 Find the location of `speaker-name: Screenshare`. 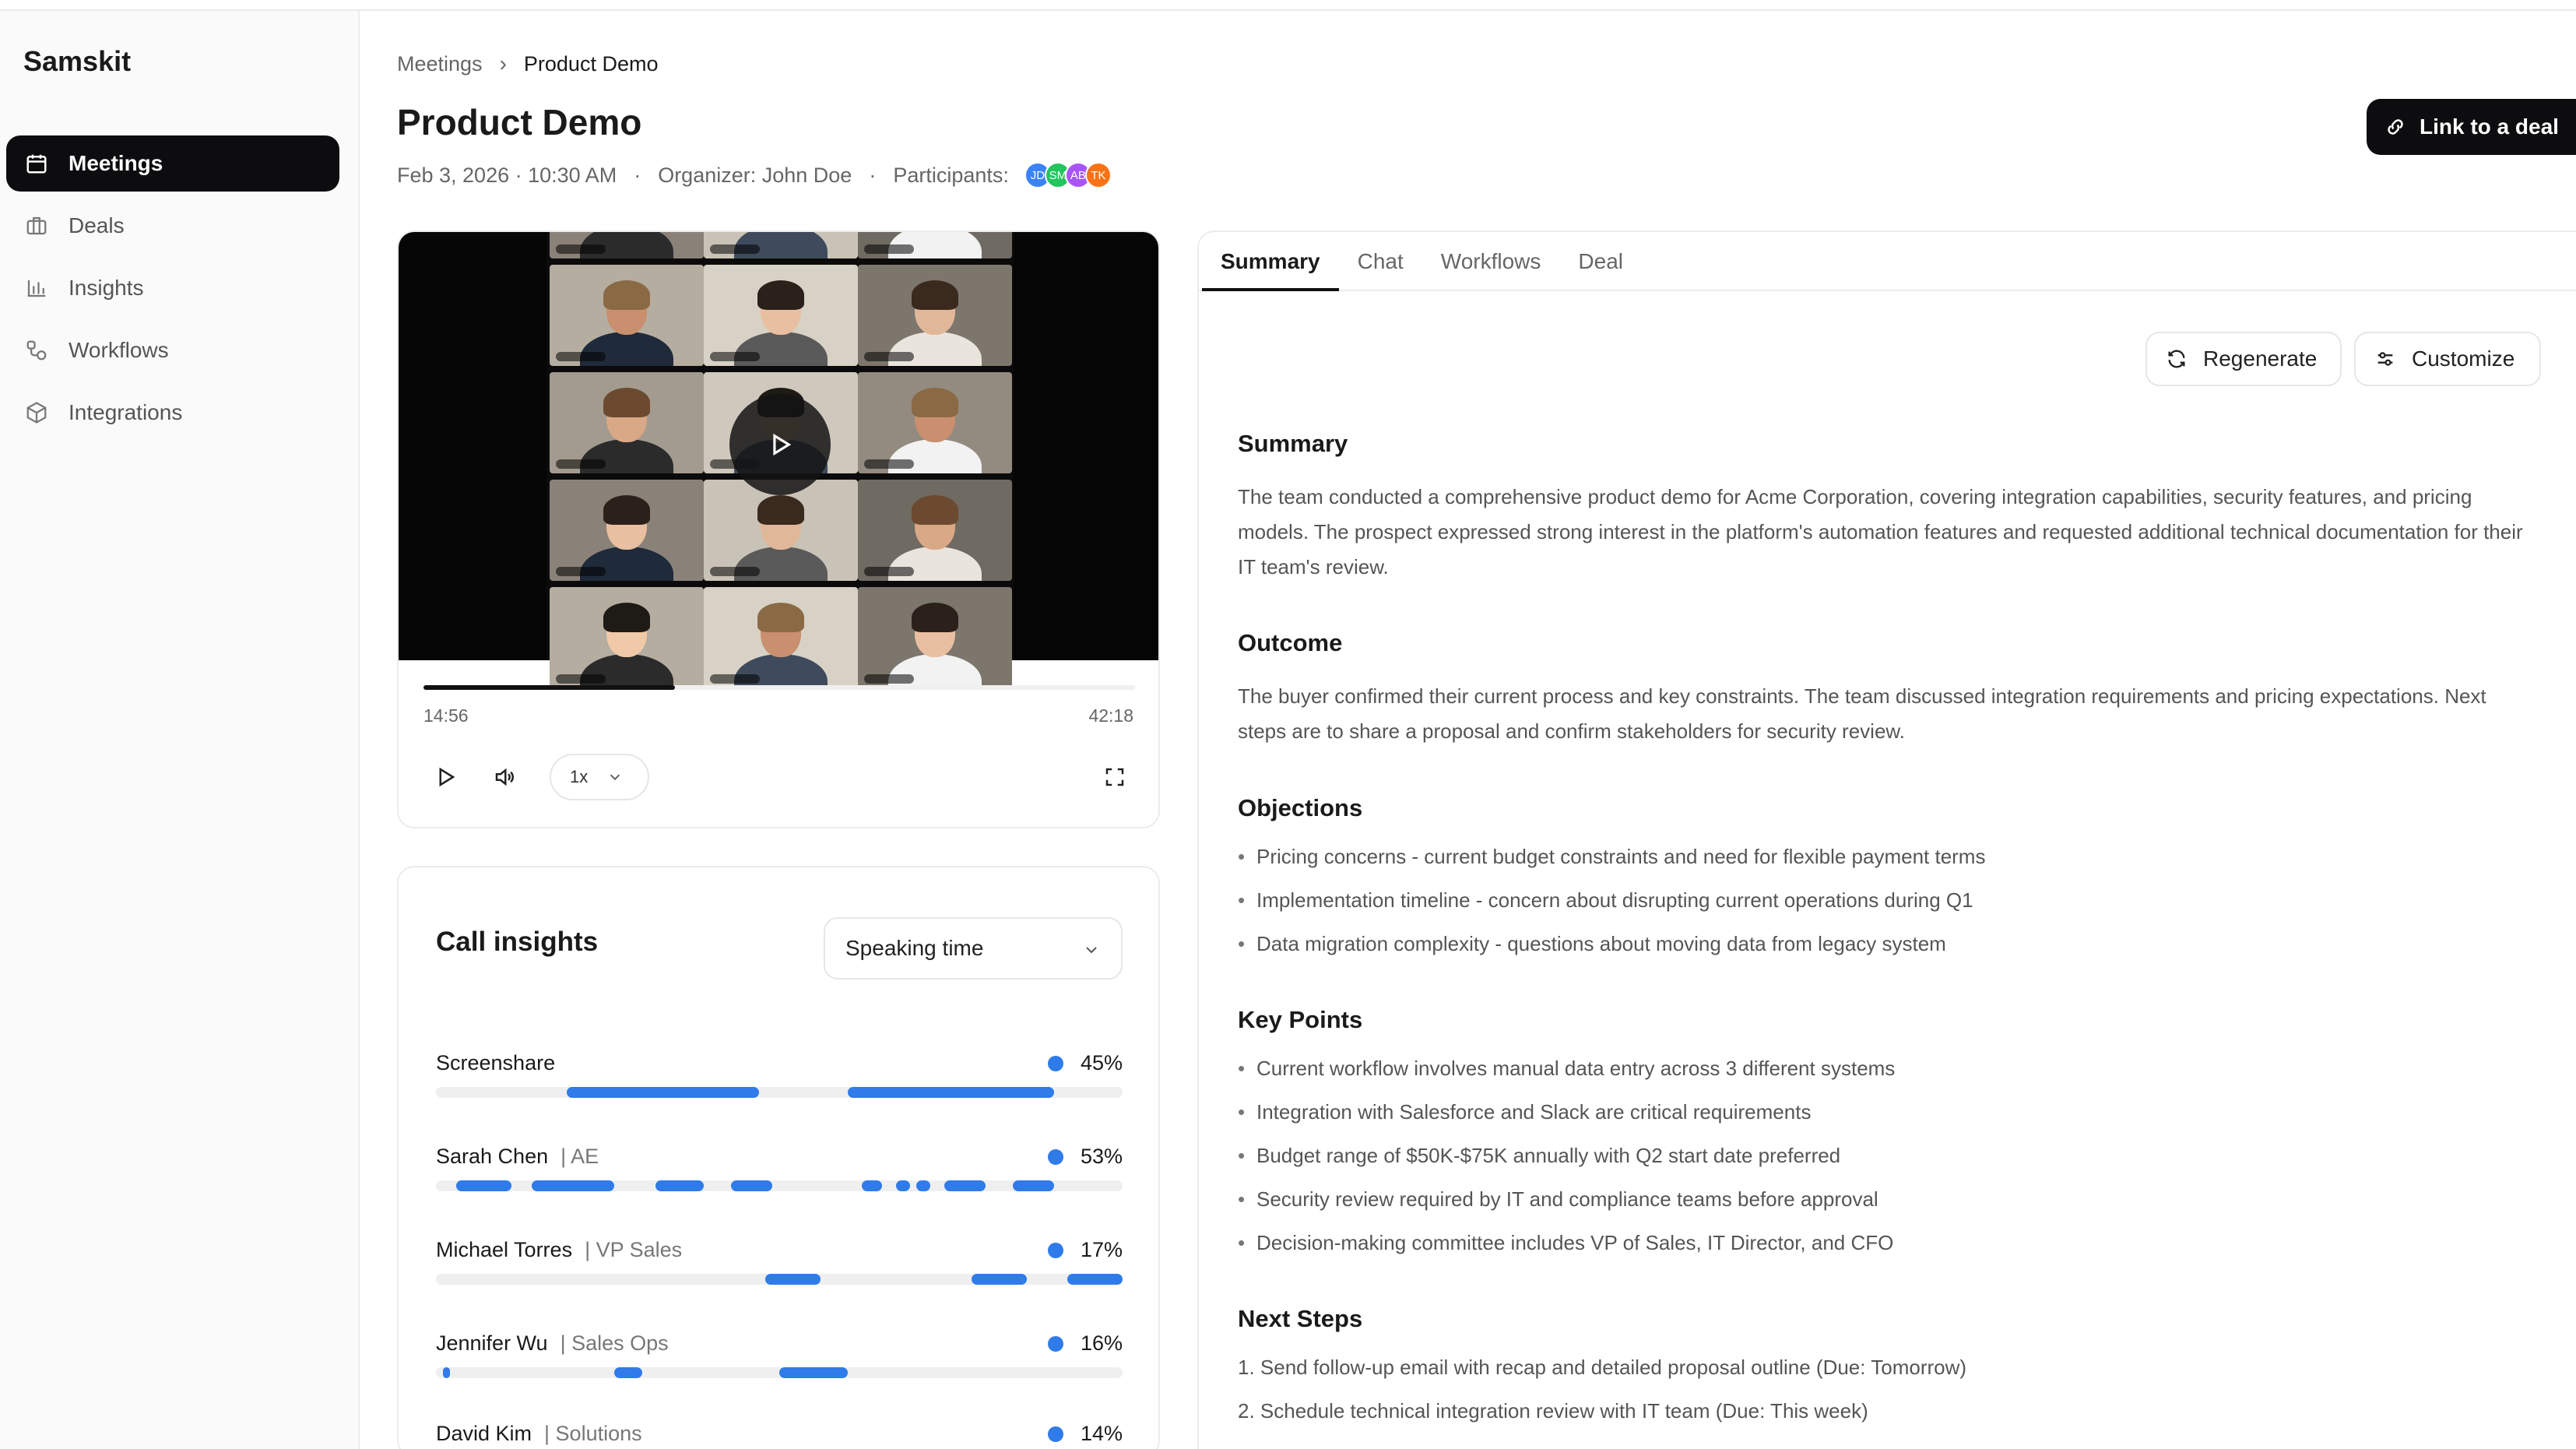

speaker-name: Screenshare is located at coordinates (496, 1062).